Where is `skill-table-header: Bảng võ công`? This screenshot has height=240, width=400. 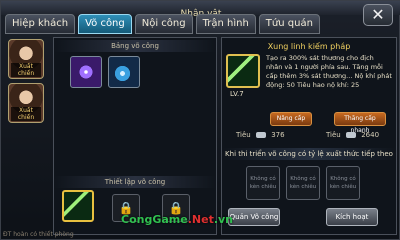 skill-table-header: Bảng võ công is located at coordinates (135, 46).